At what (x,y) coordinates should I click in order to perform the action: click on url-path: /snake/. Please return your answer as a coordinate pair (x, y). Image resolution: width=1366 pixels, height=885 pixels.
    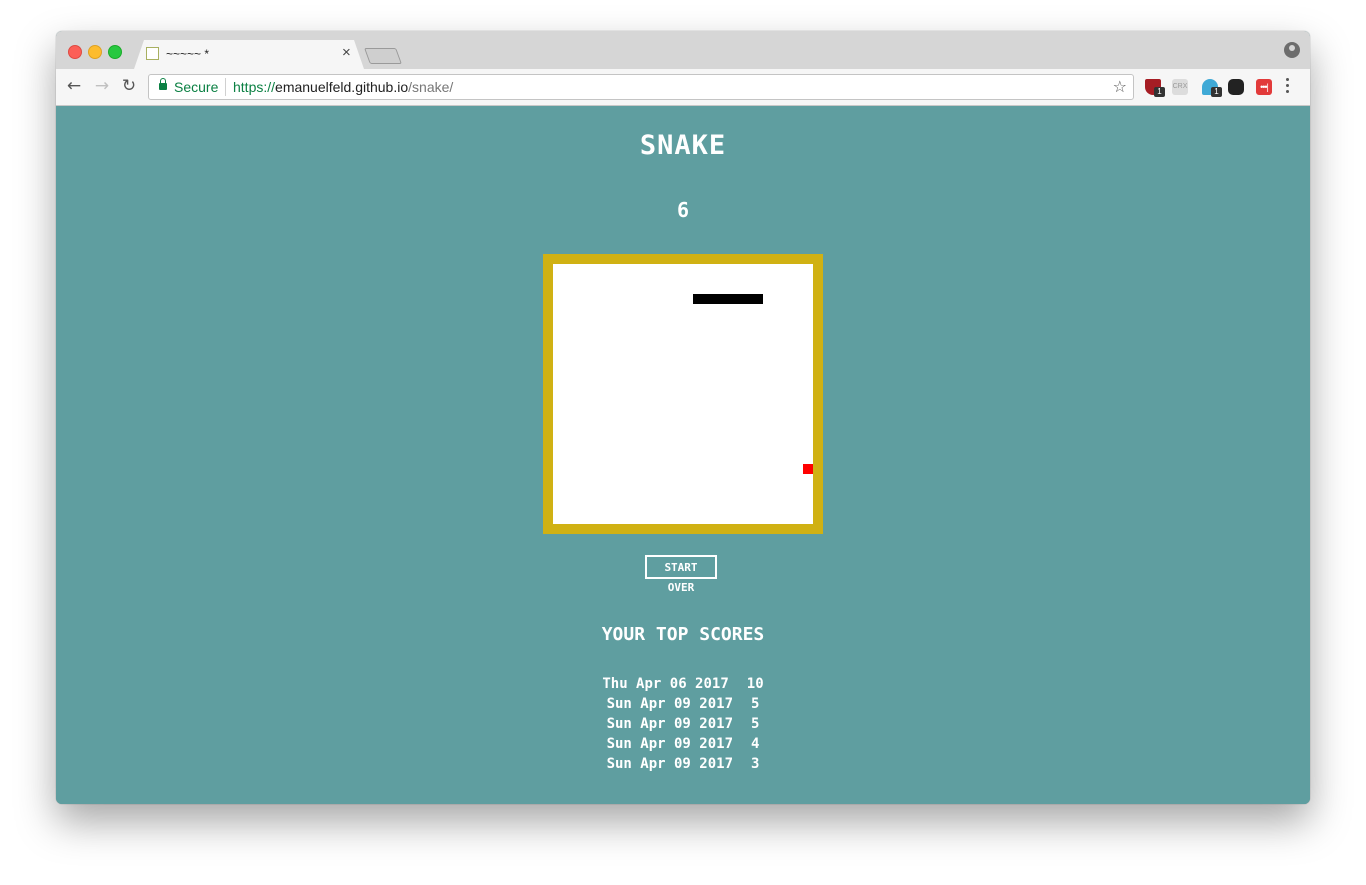
    Looking at the image, I should click on (431, 87).